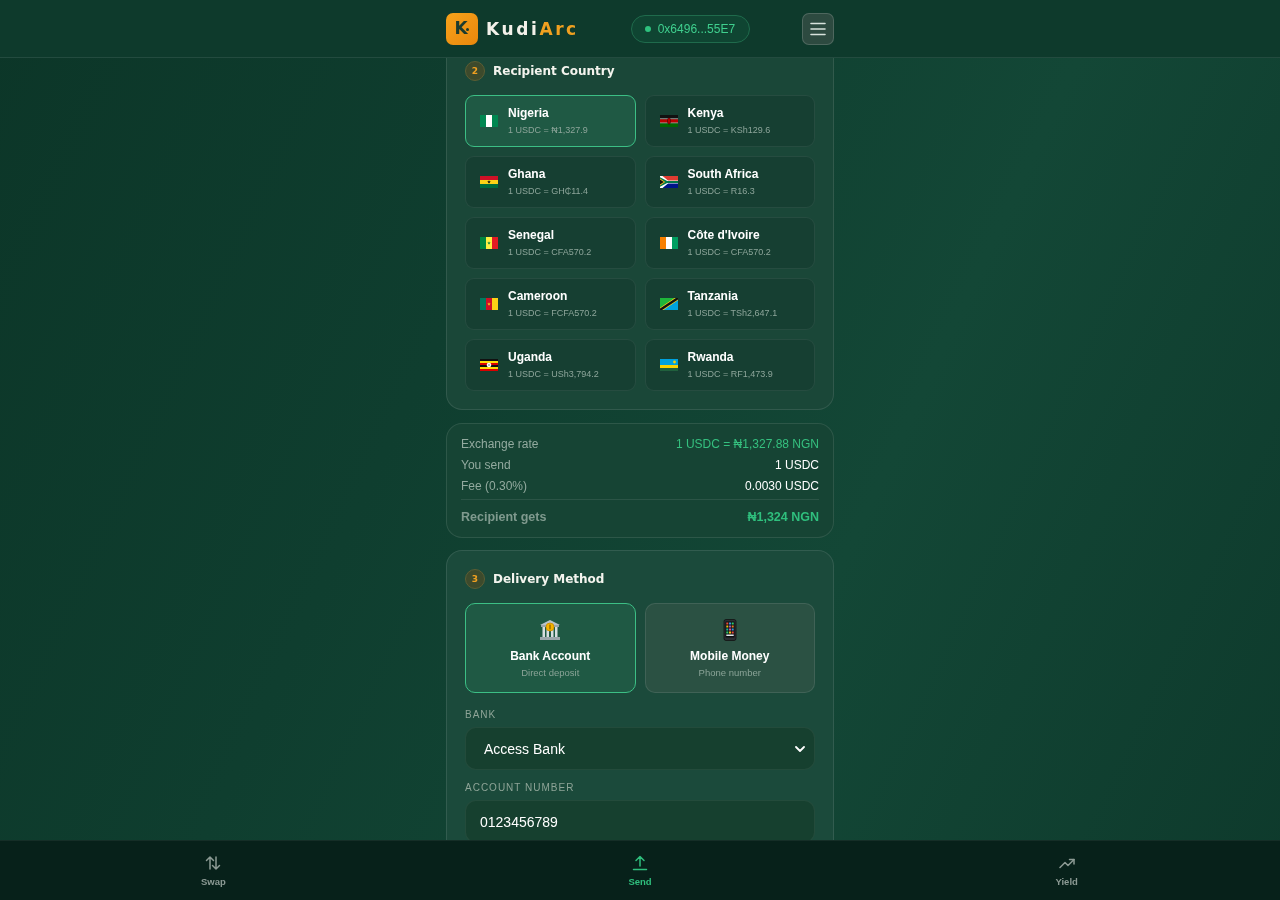 This screenshot has width=1280, height=900. What do you see at coordinates (550, 672) in the screenshot?
I see `option-subtitle: Direct deposit` at bounding box center [550, 672].